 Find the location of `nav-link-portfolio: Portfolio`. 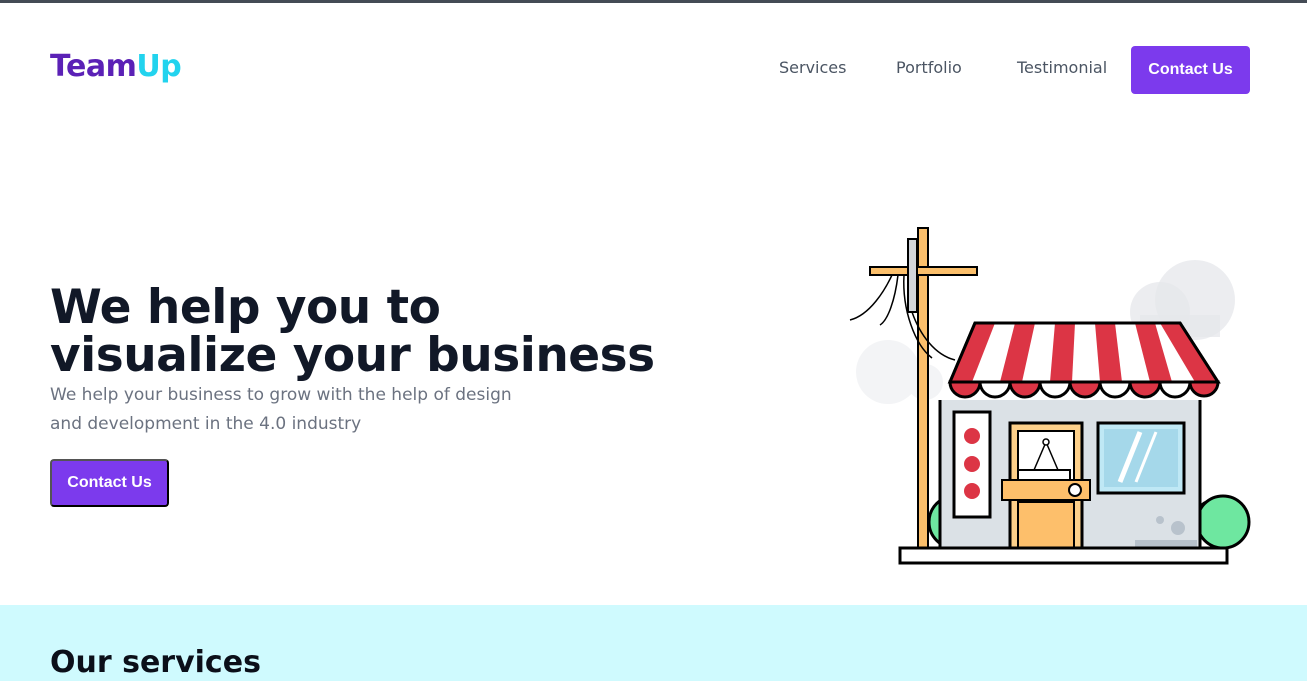

nav-link-portfolio: Portfolio is located at coordinates (929, 67).